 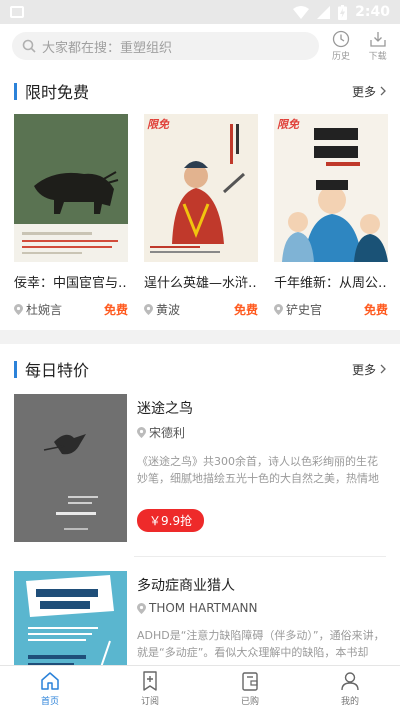 I want to click on download-button: 下载, so click(x=377, y=46).